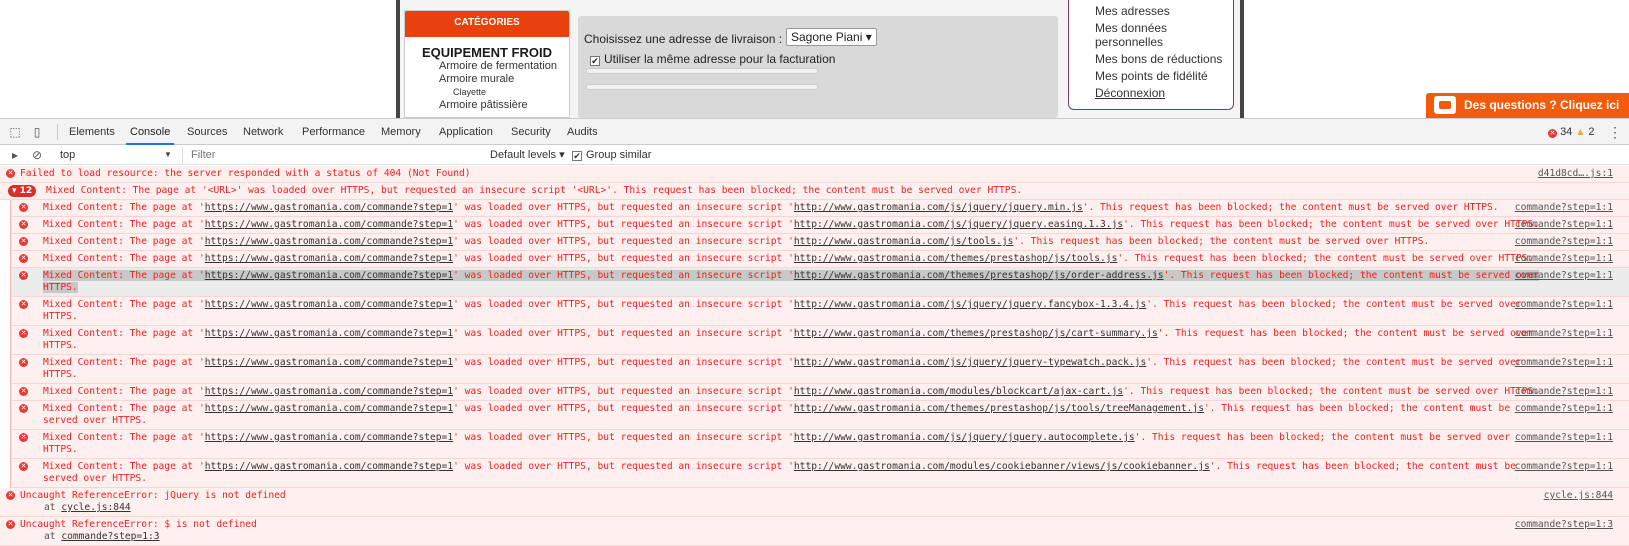 The width and height of the screenshot is (1629, 546). Describe the element at coordinates (831, 37) in the screenshot. I see `delivery-address-select: Sagone Piani ▾` at that location.